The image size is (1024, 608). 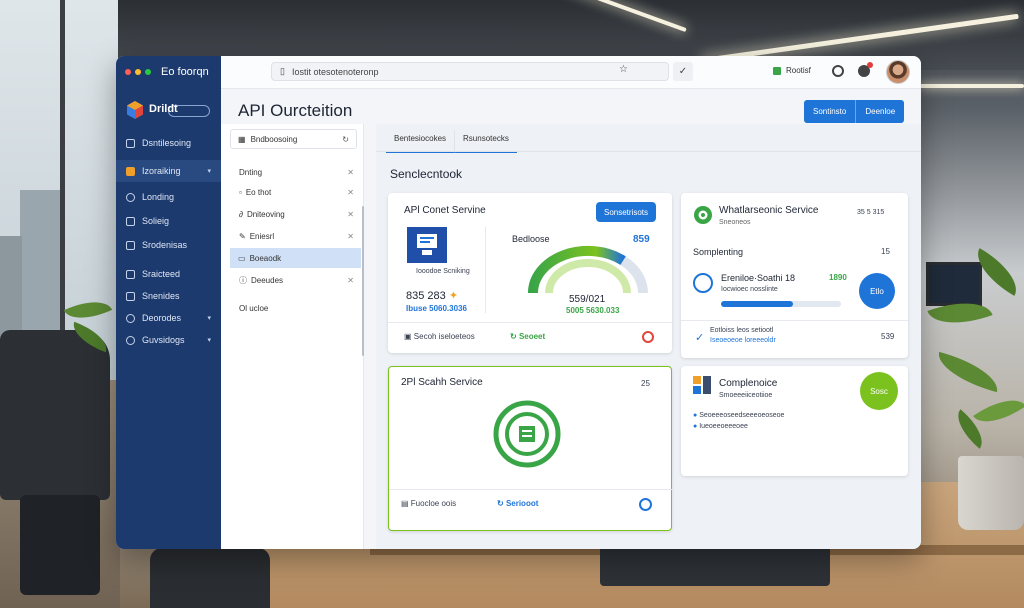 What do you see at coordinates (865, 69) in the screenshot?
I see `notification-icon` at bounding box center [865, 69].